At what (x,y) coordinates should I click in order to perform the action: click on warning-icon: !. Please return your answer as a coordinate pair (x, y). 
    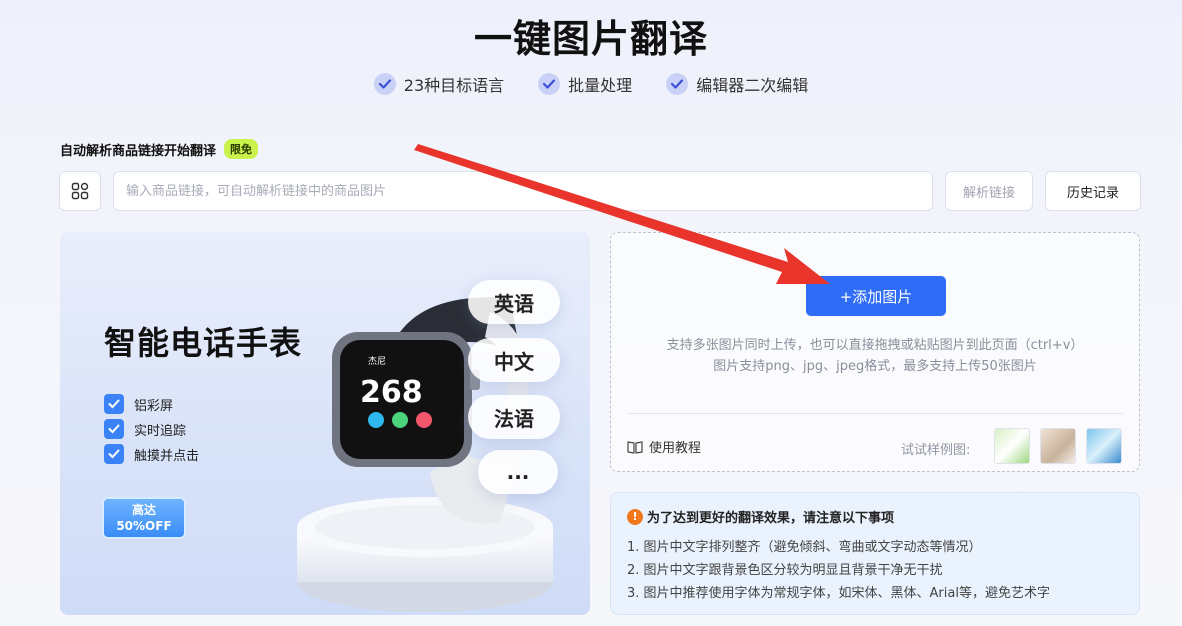
    Looking at the image, I should click on (635, 516).